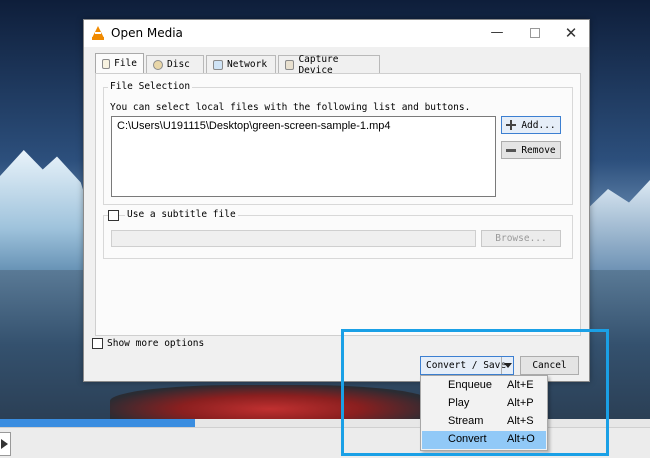  I want to click on tab-disc: Disc, so click(175, 64).